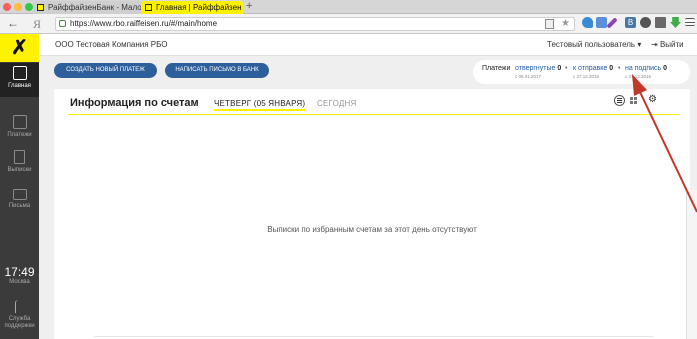  I want to click on sidebar-item-payments: Платежи, so click(19, 129).